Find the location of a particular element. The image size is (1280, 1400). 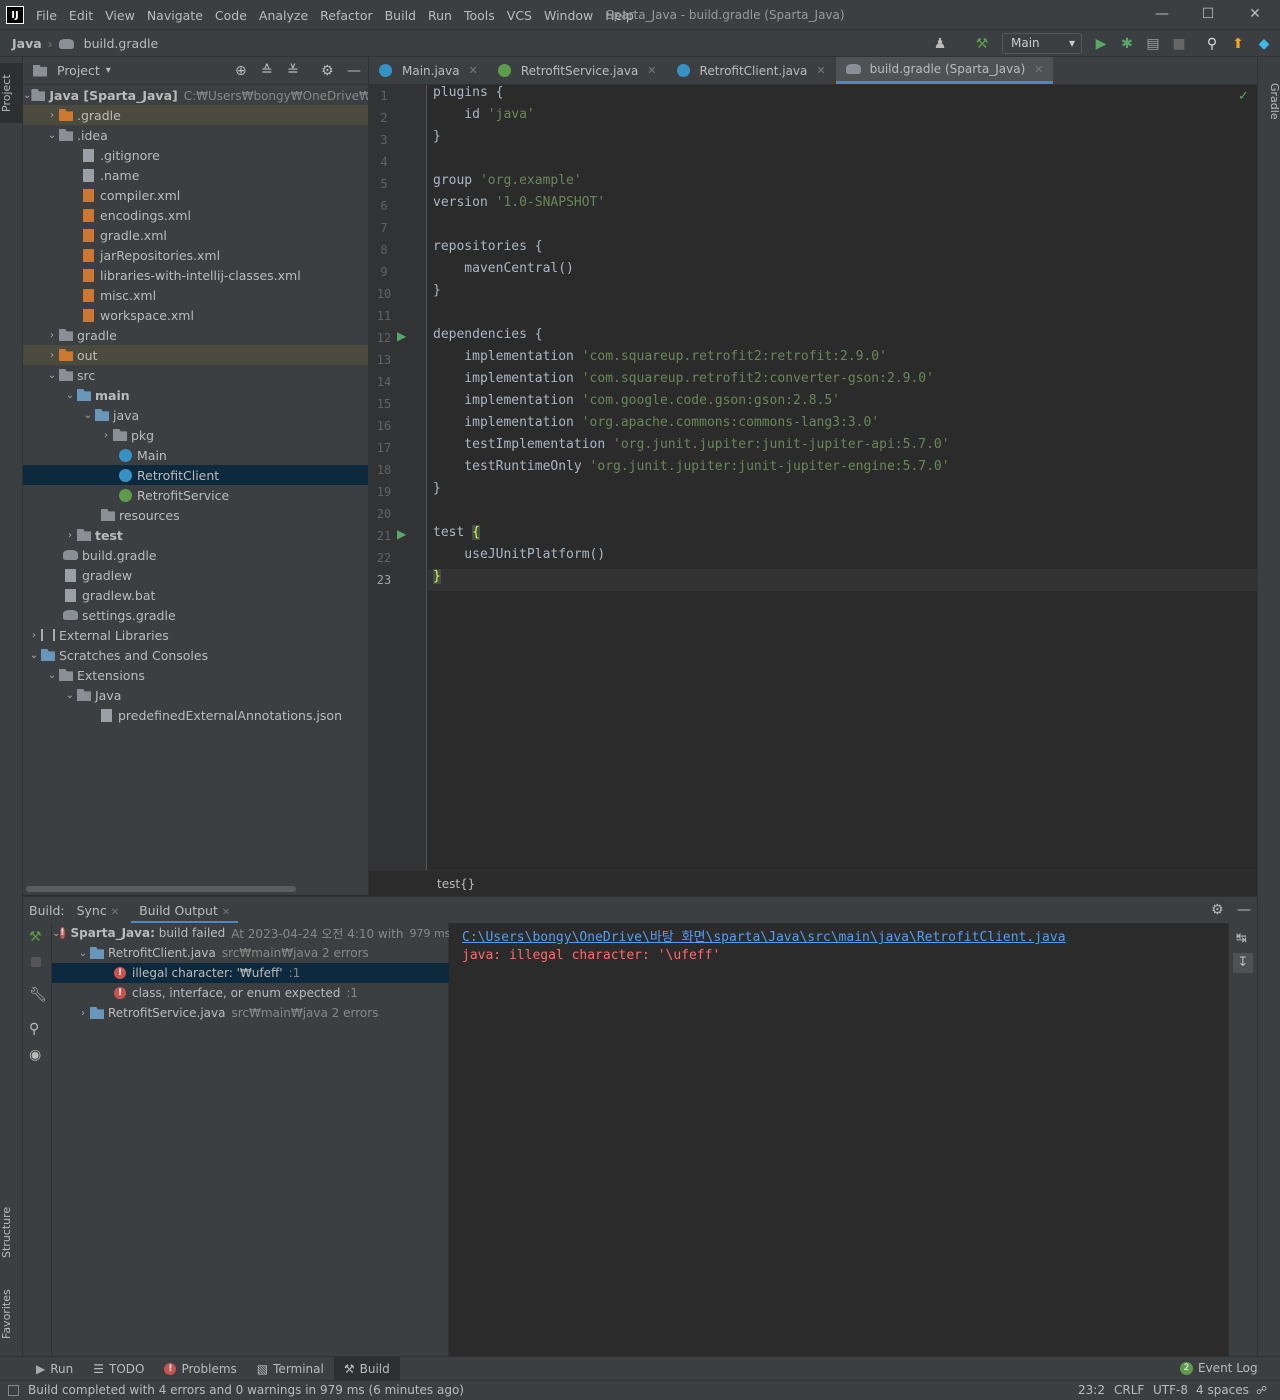

search-icon: ⚲ is located at coordinates (1212, 44).